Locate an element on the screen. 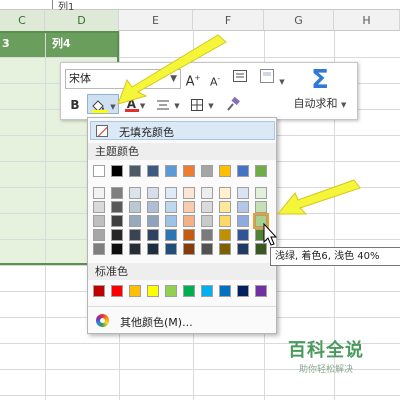  format-painter-button is located at coordinates (233, 104).